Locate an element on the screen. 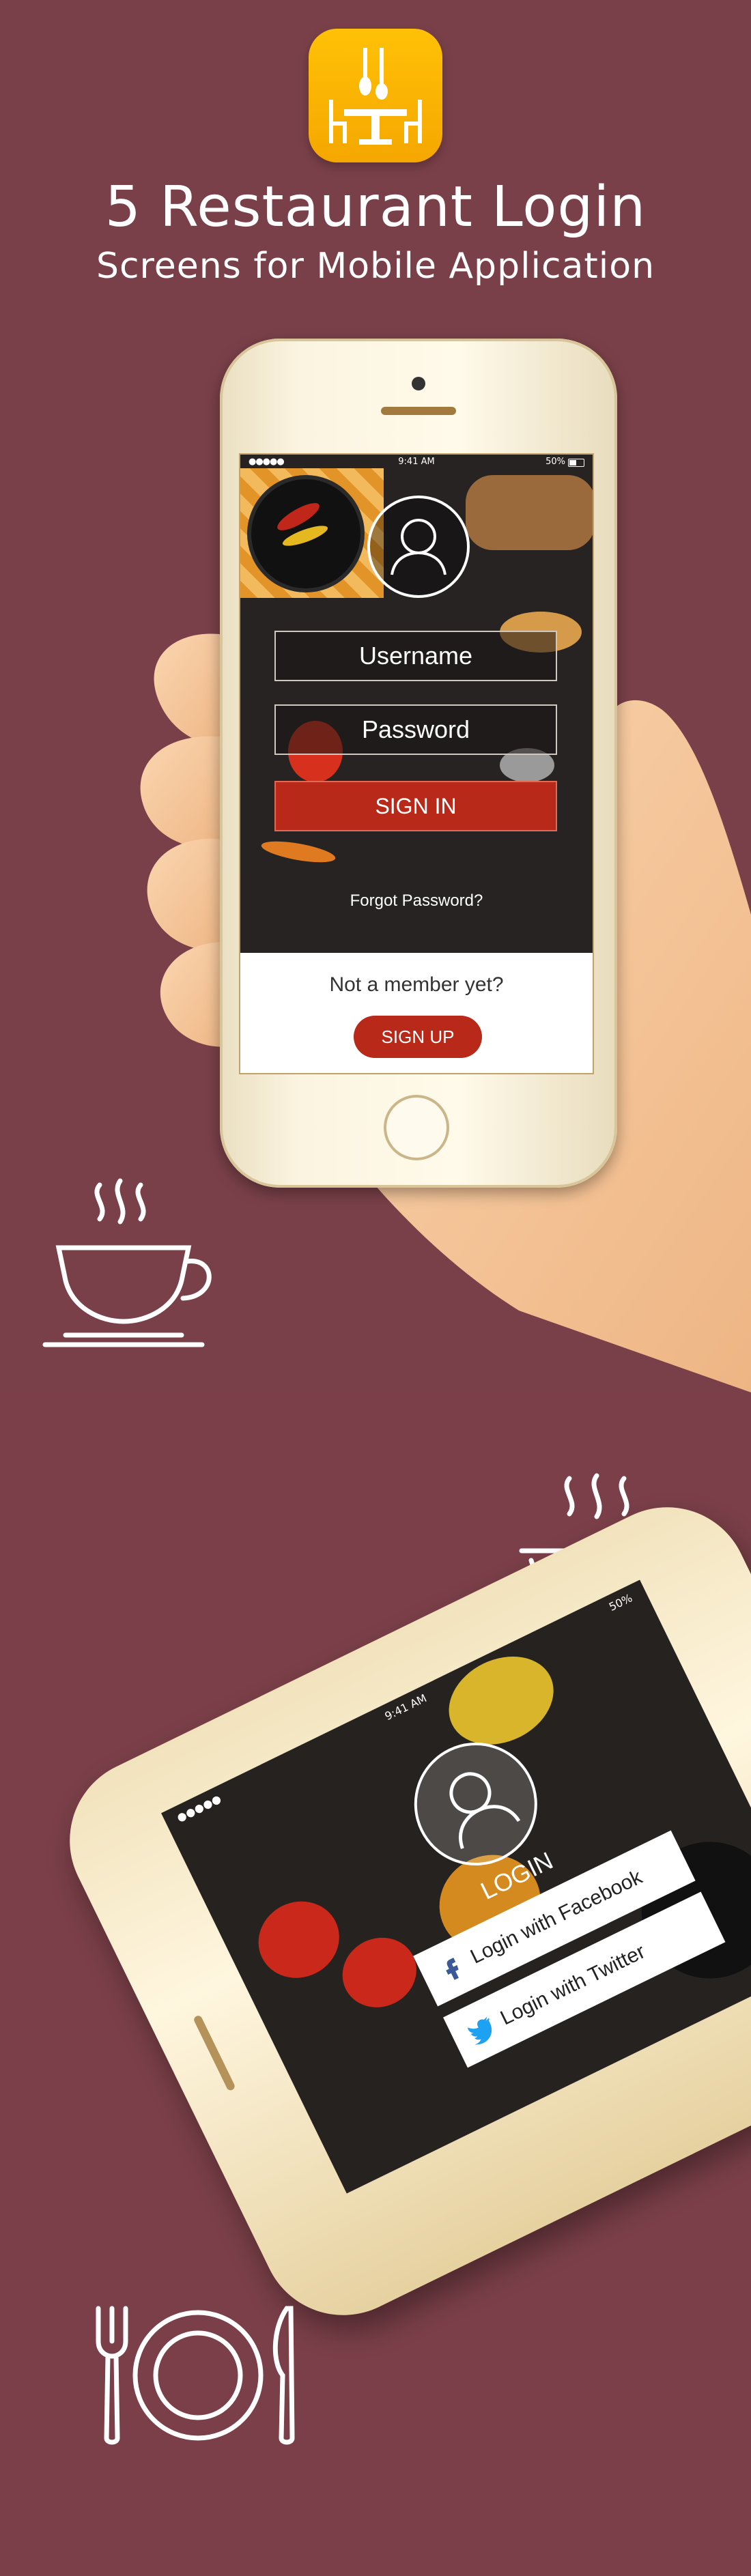 The width and height of the screenshot is (751, 2576). username-field: Username is located at coordinates (415, 656).